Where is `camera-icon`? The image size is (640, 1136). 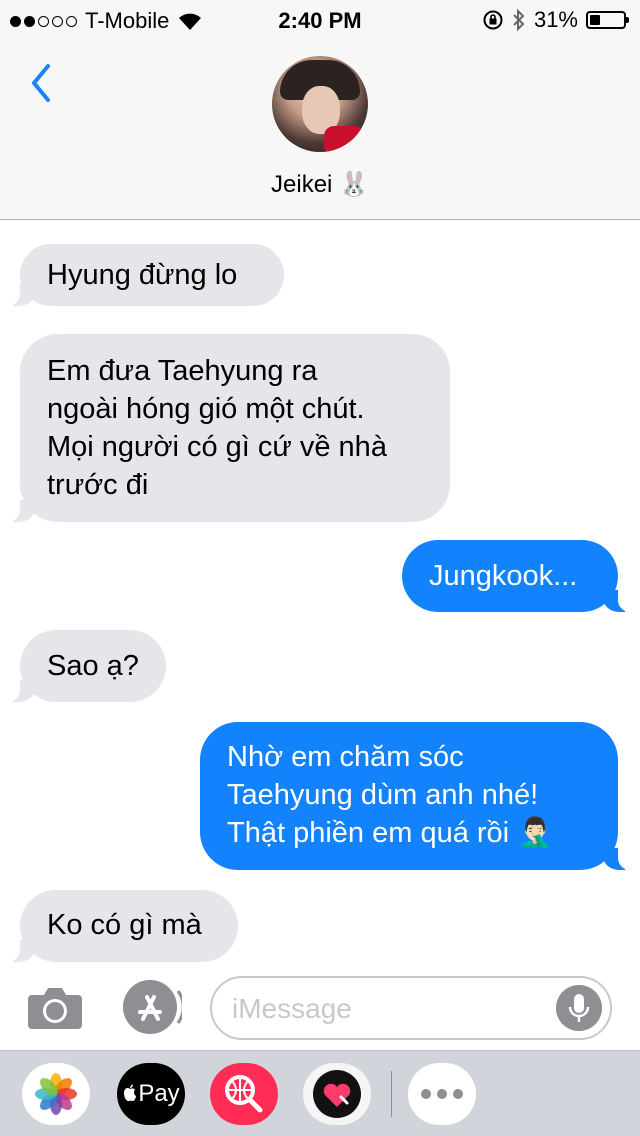
camera-icon is located at coordinates (55, 1007).